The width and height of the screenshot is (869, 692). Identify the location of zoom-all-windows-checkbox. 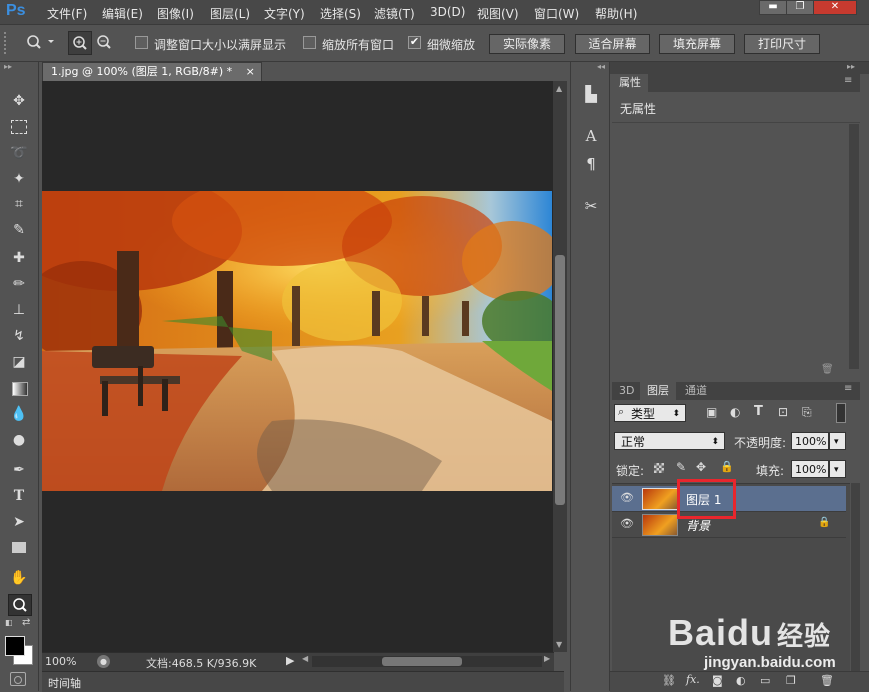
(309, 42).